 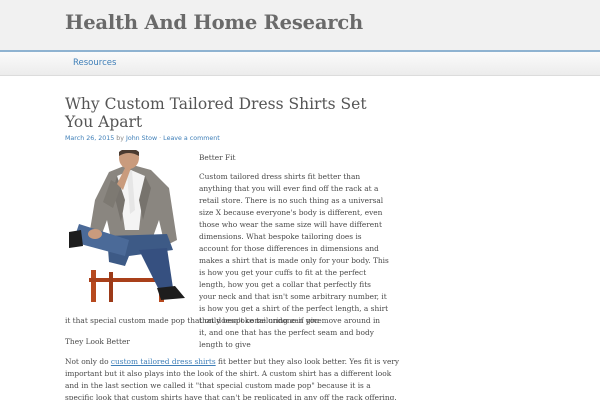 I want to click on post-author: John Stow, so click(x=141, y=138).